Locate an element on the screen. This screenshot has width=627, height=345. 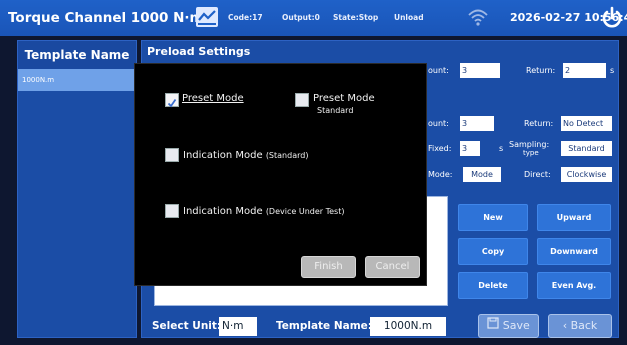
sampling-field: Standard is located at coordinates (586, 148).